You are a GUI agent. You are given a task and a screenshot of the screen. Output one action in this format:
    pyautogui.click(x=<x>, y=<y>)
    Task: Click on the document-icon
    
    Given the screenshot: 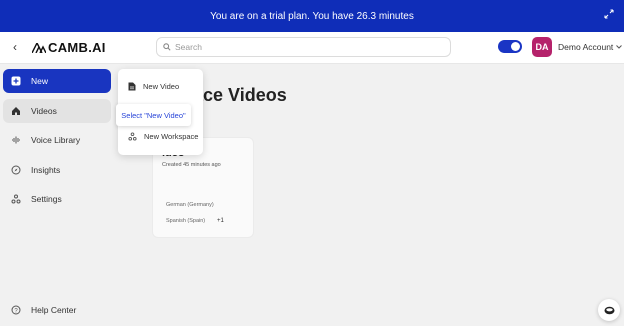 What is the action you would take?
    pyautogui.click(x=132, y=86)
    